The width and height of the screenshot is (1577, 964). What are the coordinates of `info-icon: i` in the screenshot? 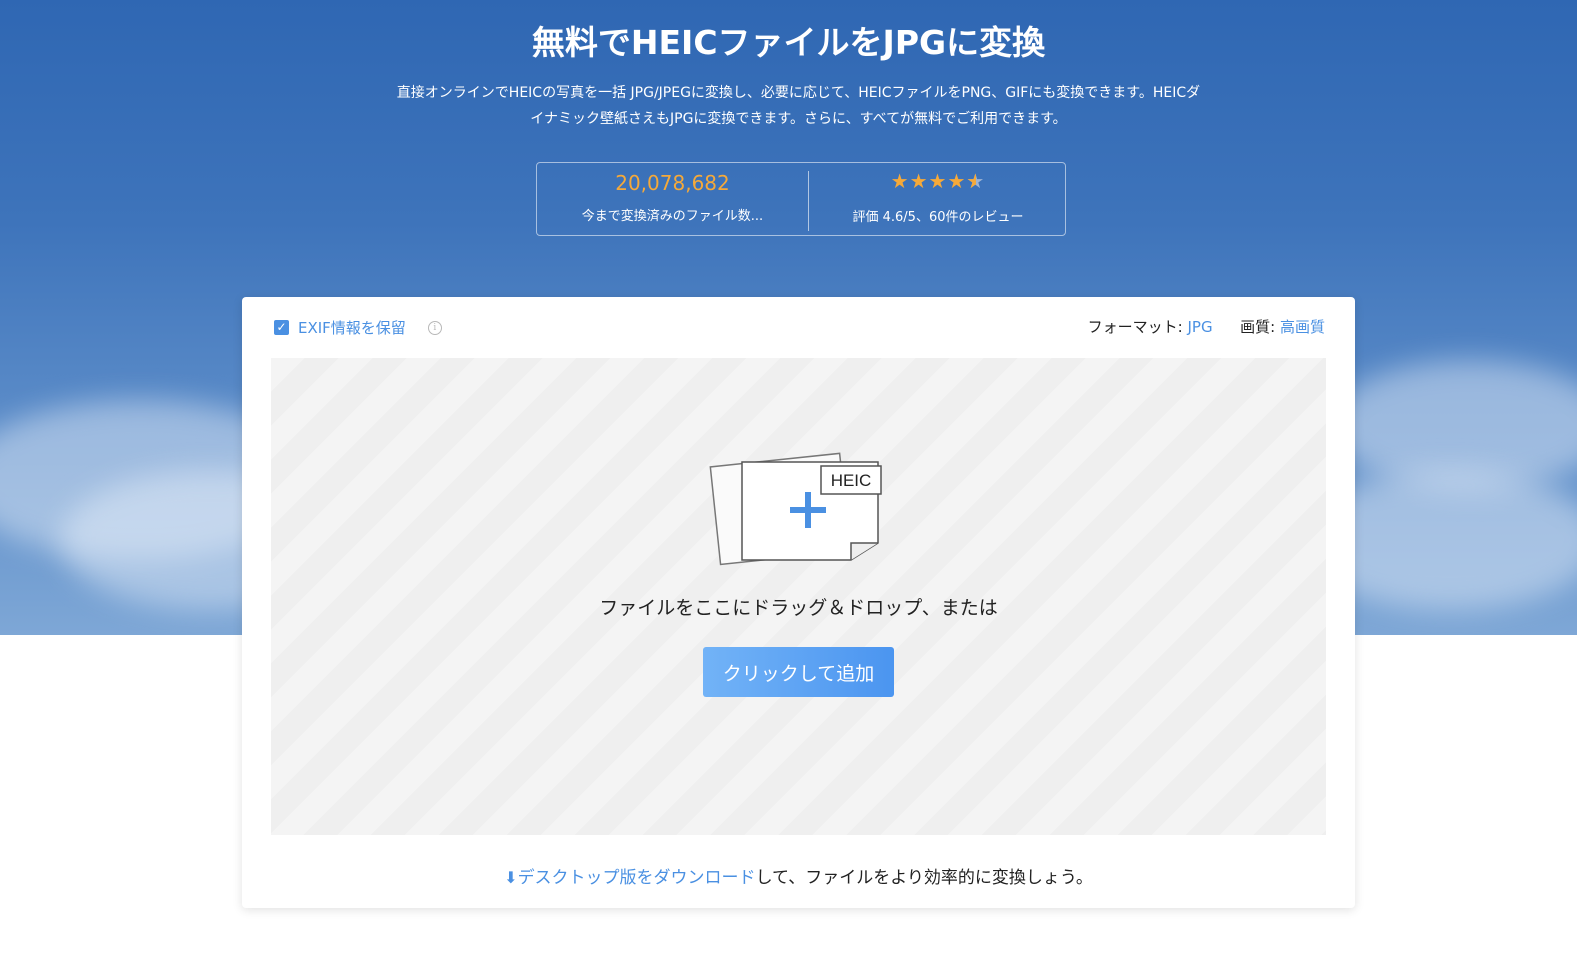 It's located at (434, 327).